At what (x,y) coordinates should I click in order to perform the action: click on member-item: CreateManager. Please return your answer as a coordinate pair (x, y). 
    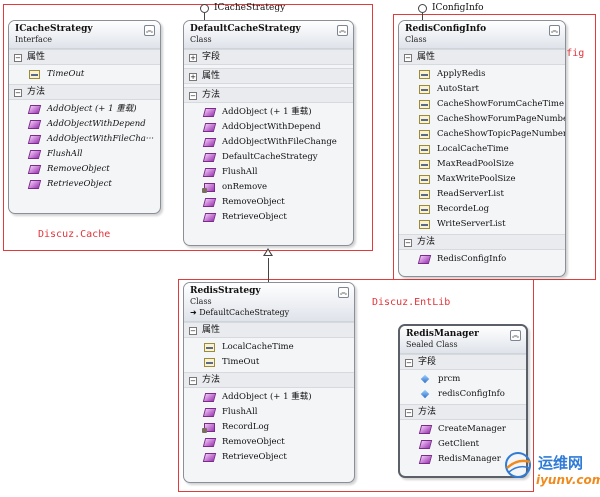
    Looking at the image, I should click on (463, 429).